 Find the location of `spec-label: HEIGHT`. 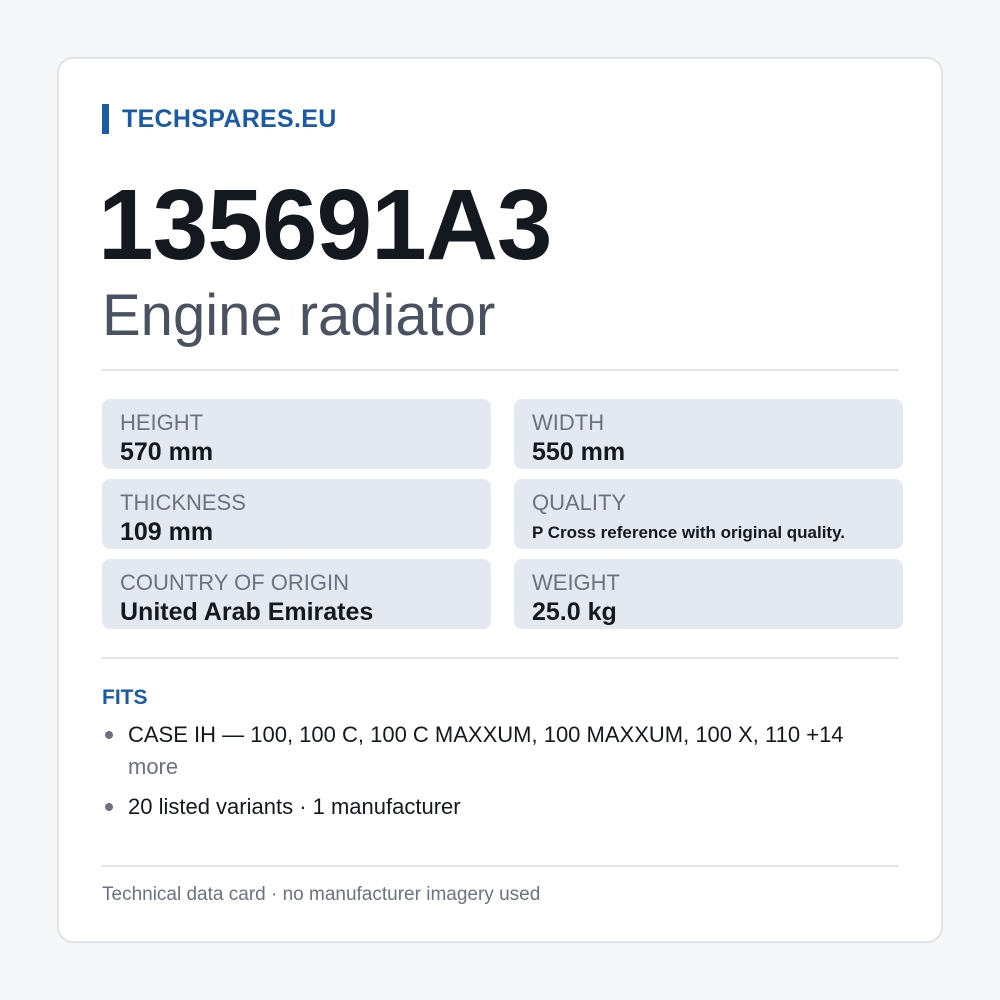

spec-label: HEIGHT is located at coordinates (162, 422).